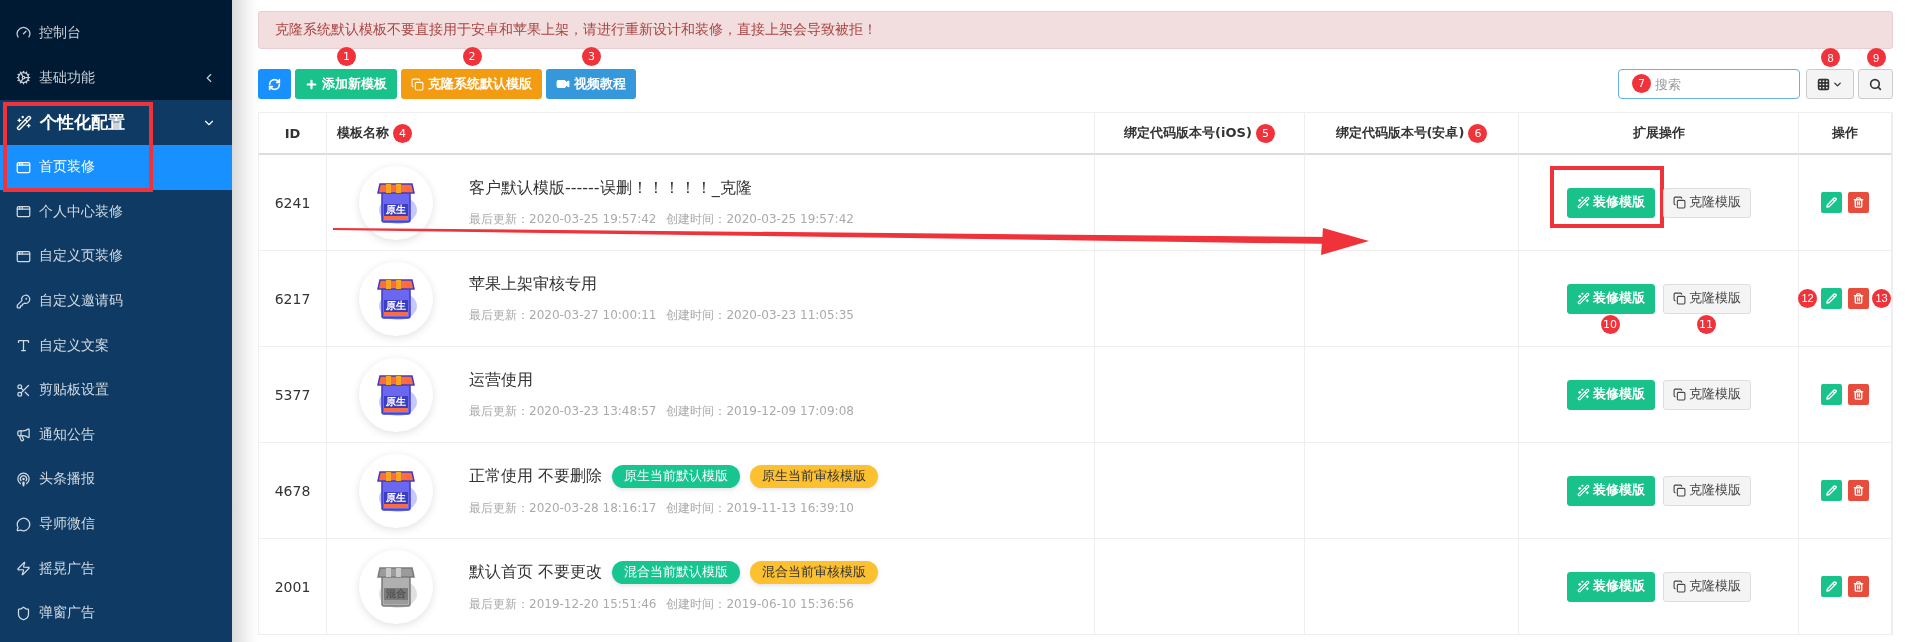  Describe the element at coordinates (1830, 57) in the screenshot. I see `annotation-marker: 8` at that location.